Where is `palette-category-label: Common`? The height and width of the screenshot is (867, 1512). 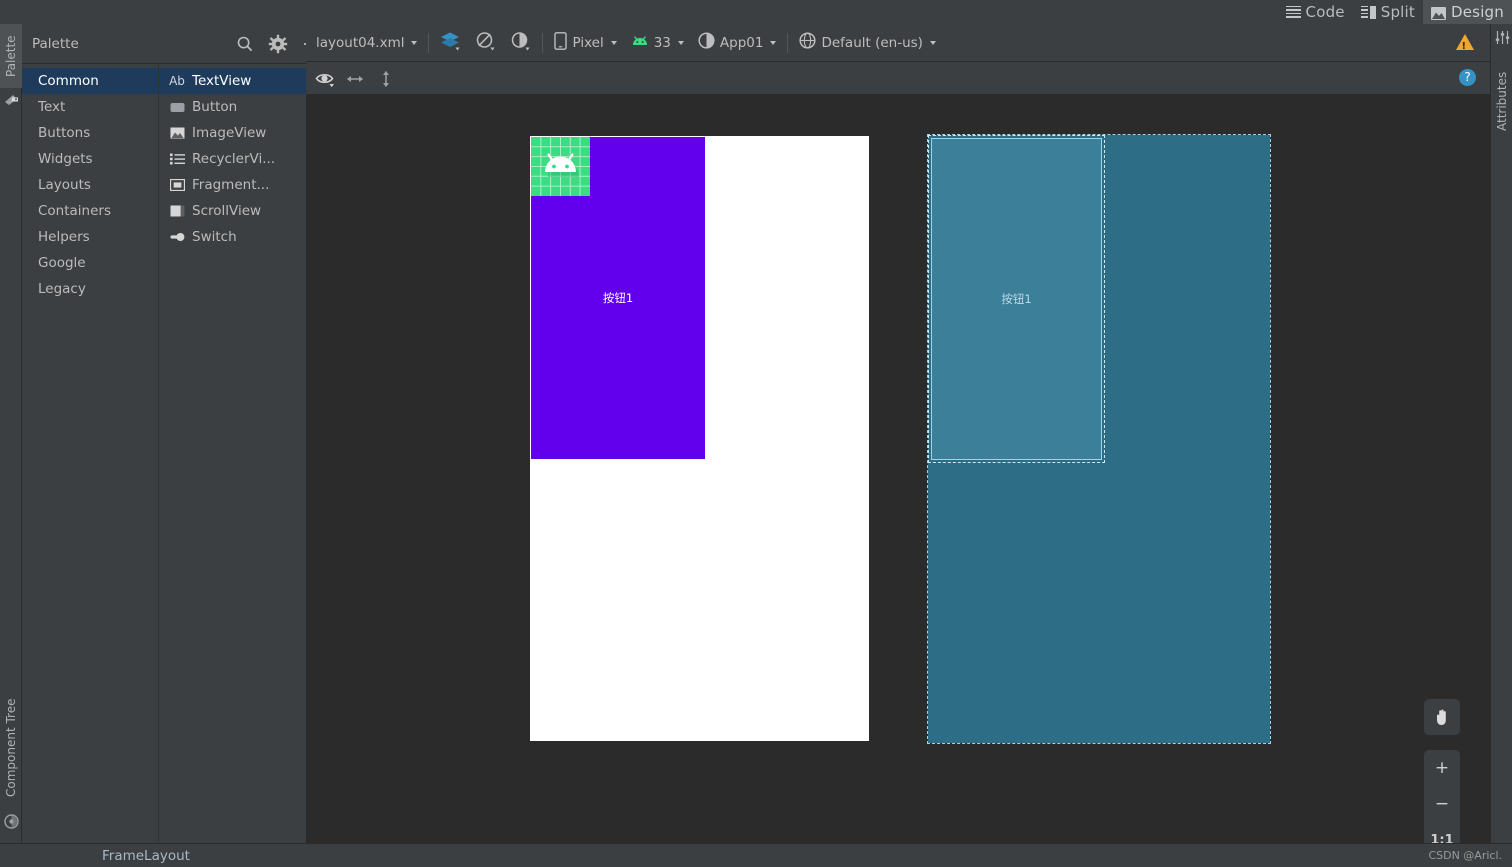
palette-category-label: Common is located at coordinates (68, 81).